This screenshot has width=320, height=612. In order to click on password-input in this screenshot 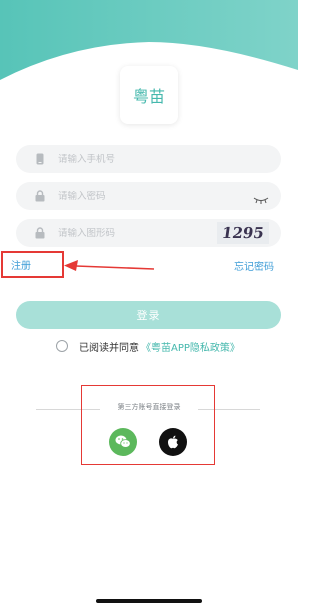, I will do `click(138, 196)`.